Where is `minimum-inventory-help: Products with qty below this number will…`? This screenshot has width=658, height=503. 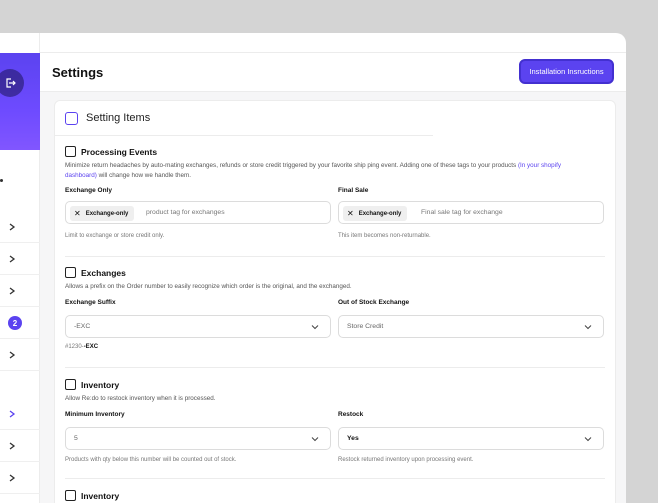
minimum-inventory-help: Products with qty below this number will… is located at coordinates (151, 460).